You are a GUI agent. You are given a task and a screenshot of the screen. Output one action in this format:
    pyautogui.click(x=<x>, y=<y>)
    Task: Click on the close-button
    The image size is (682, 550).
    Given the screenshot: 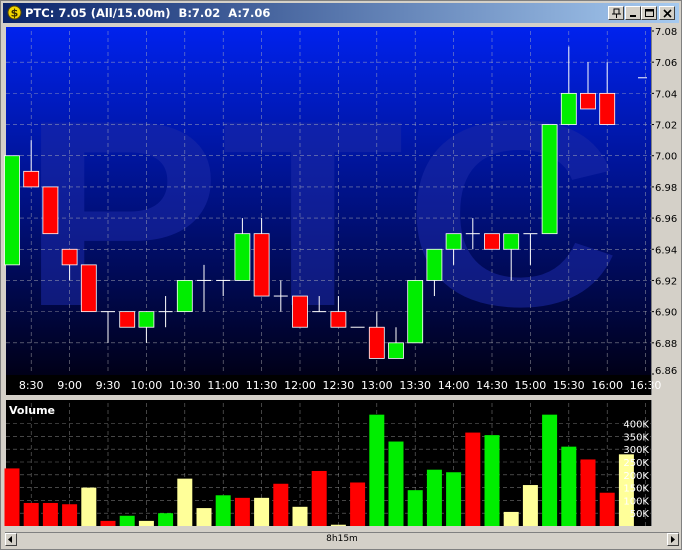 What is the action you would take?
    pyautogui.click(x=667, y=13)
    